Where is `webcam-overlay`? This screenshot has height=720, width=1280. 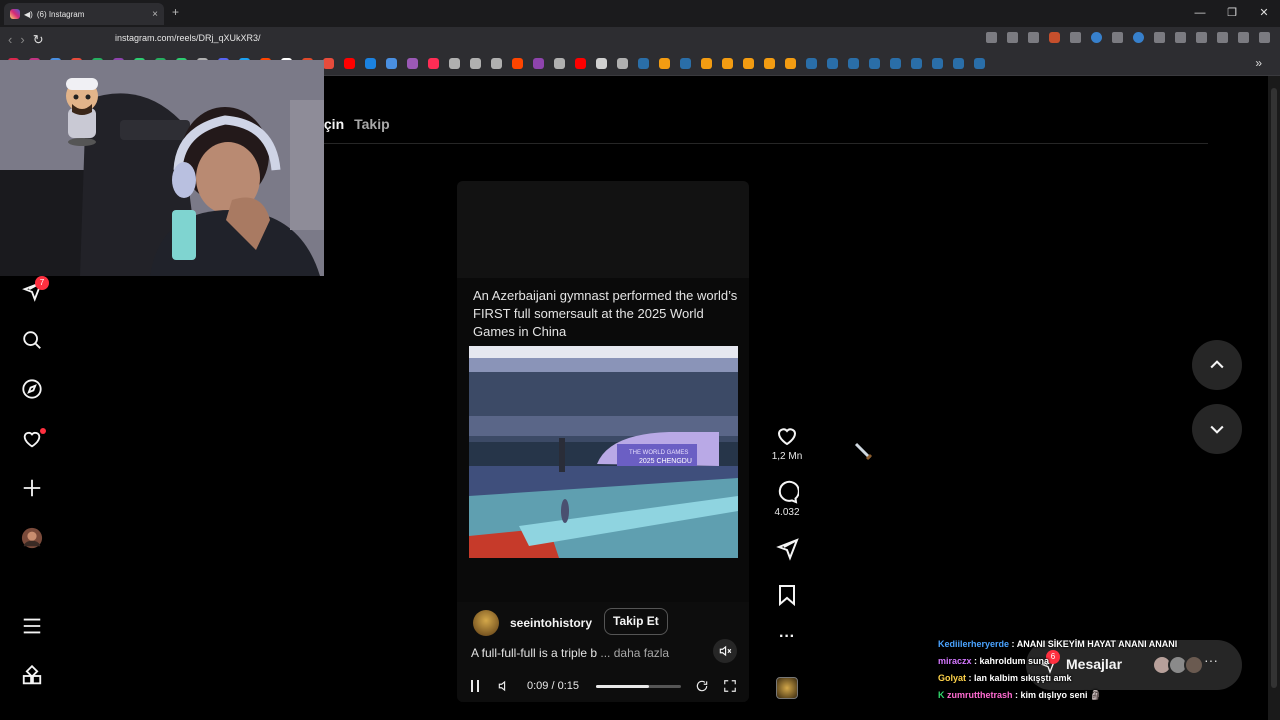 webcam-overlay is located at coordinates (162, 168).